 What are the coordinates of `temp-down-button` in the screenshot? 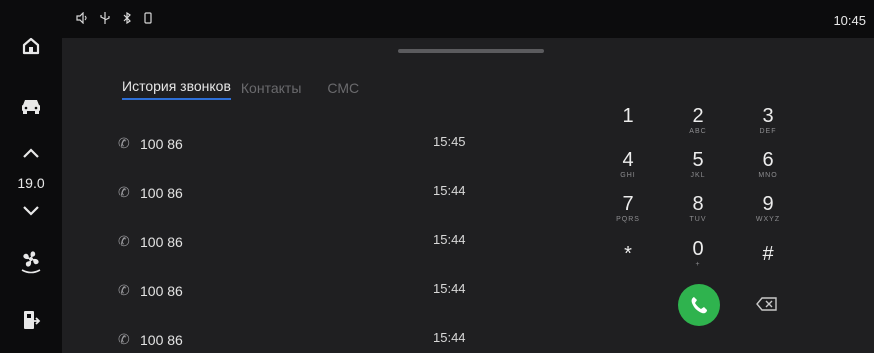 It's located at (31, 211).